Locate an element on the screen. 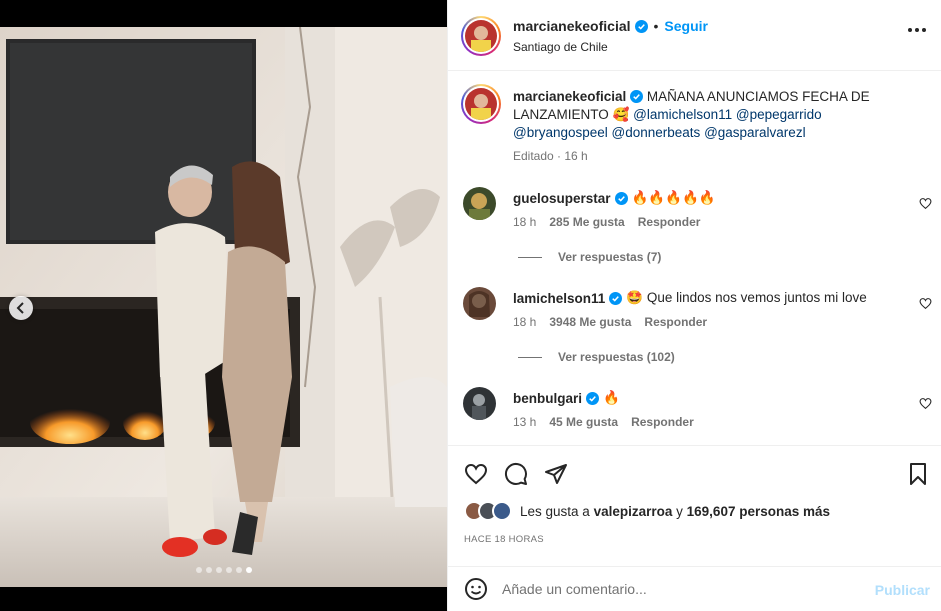  comment-likes: 285 Me gusta is located at coordinates (586, 222).